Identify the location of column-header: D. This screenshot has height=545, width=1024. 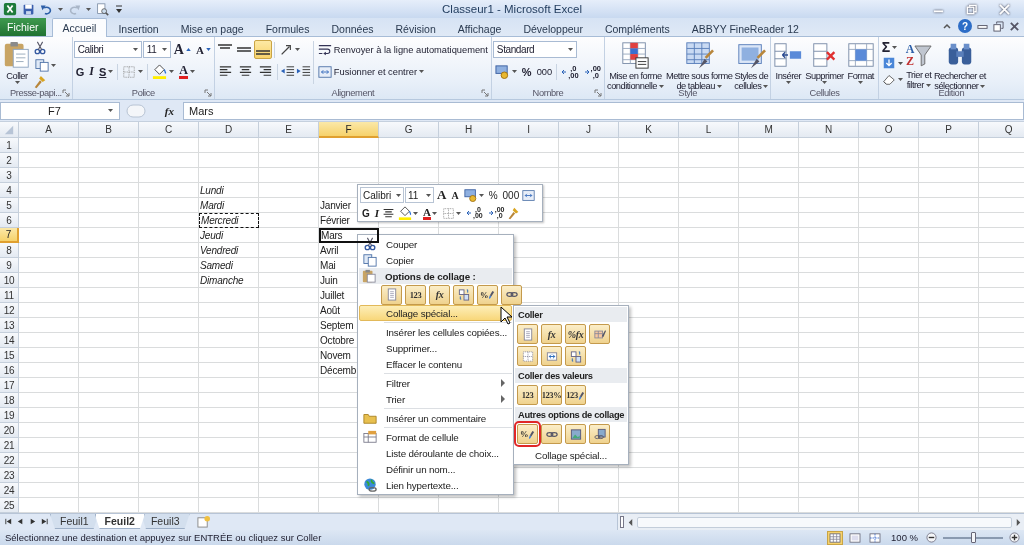
(229, 130).